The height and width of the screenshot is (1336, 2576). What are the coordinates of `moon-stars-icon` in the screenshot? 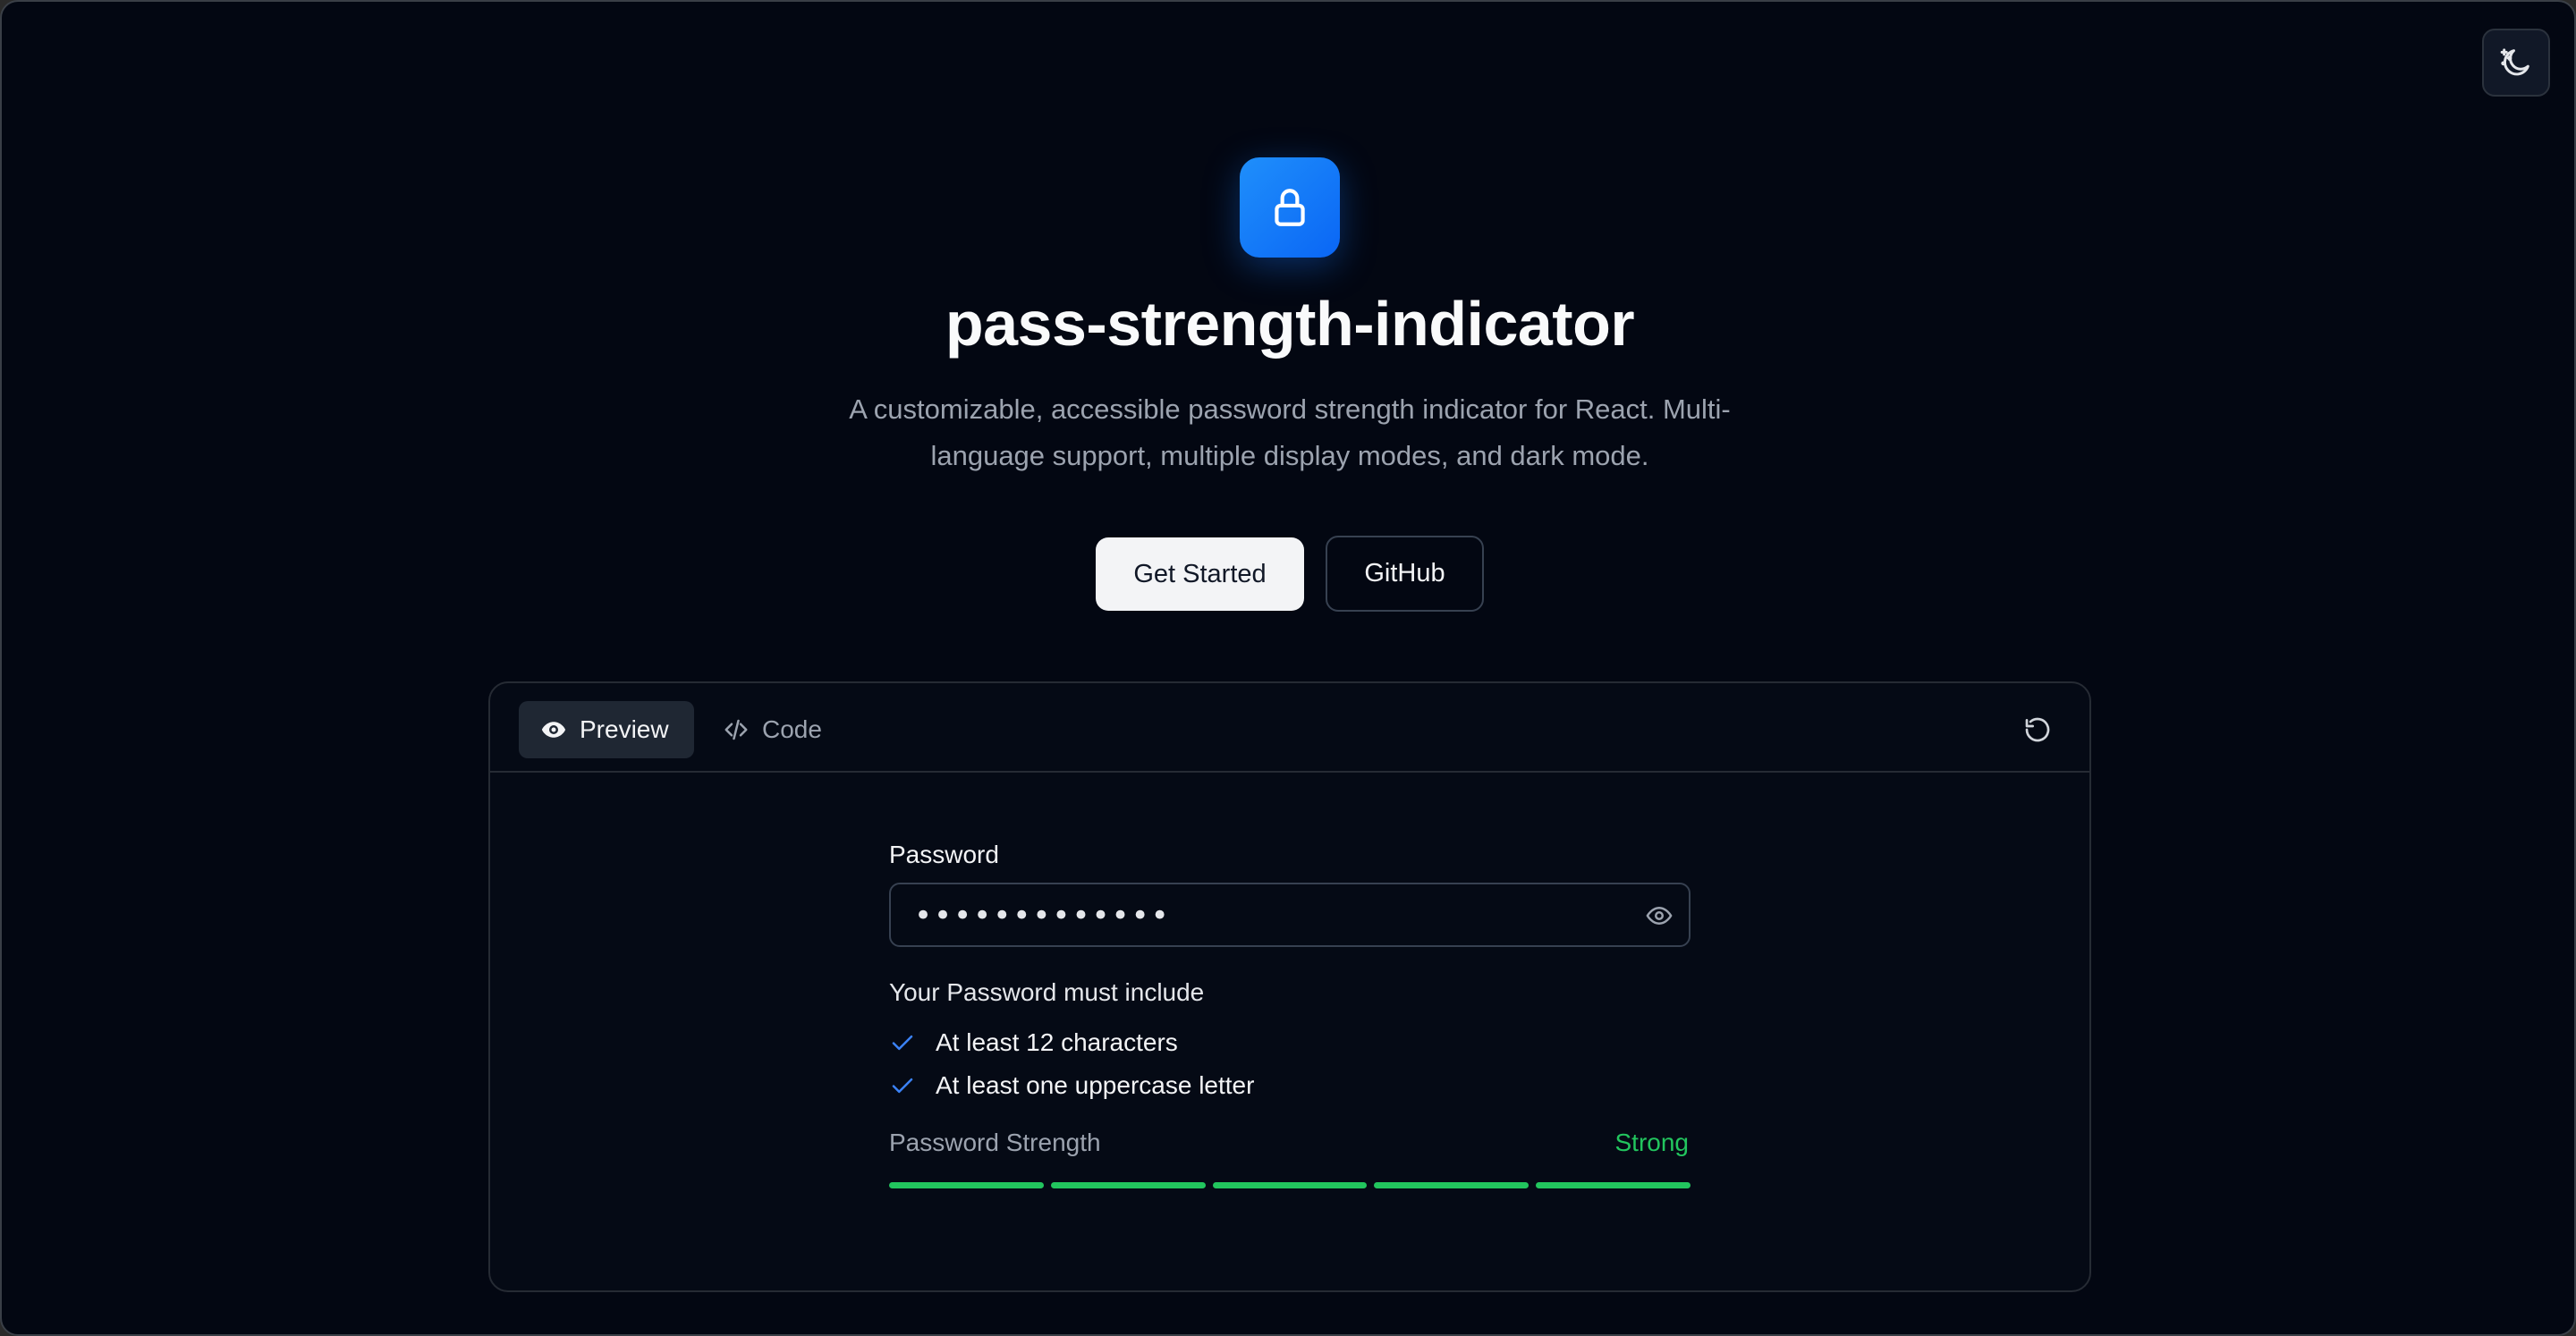 It's located at (2514, 62).